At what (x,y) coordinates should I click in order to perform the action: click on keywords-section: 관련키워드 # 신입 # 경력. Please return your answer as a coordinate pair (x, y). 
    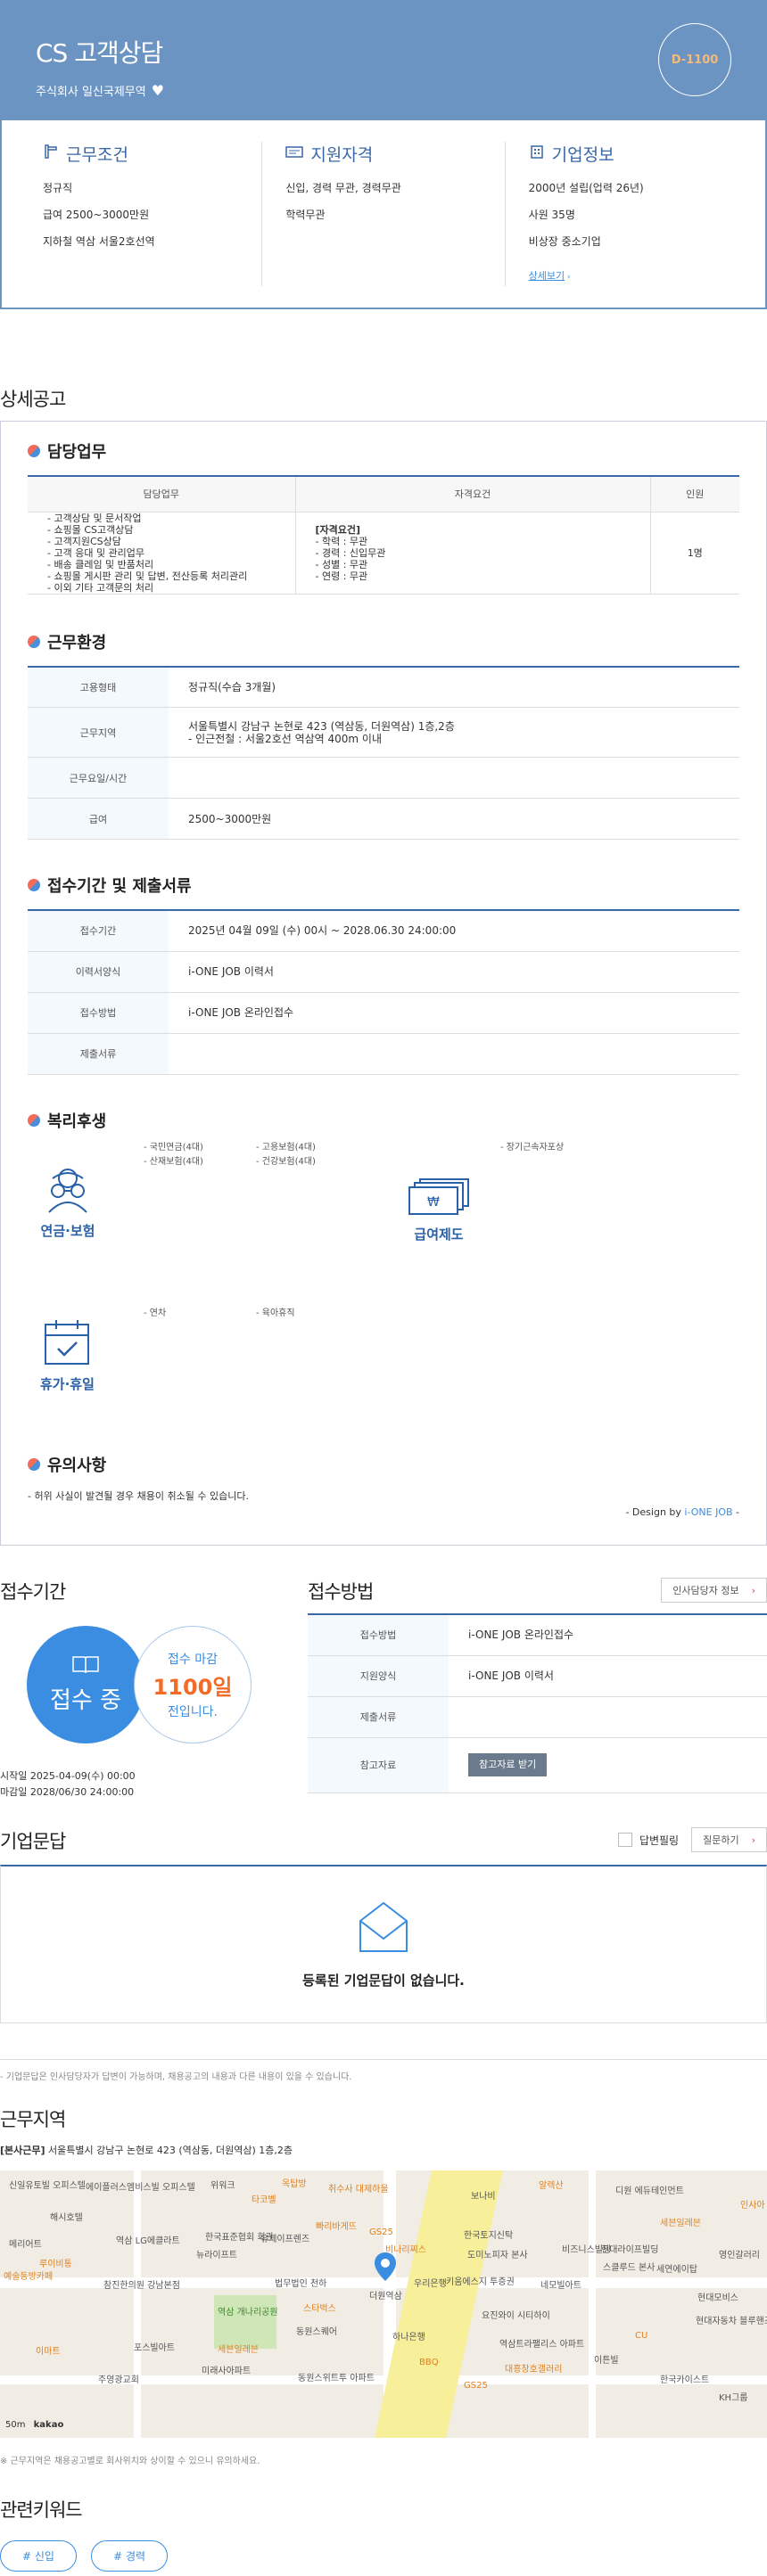
    Looking at the image, I should click on (89, 2534).